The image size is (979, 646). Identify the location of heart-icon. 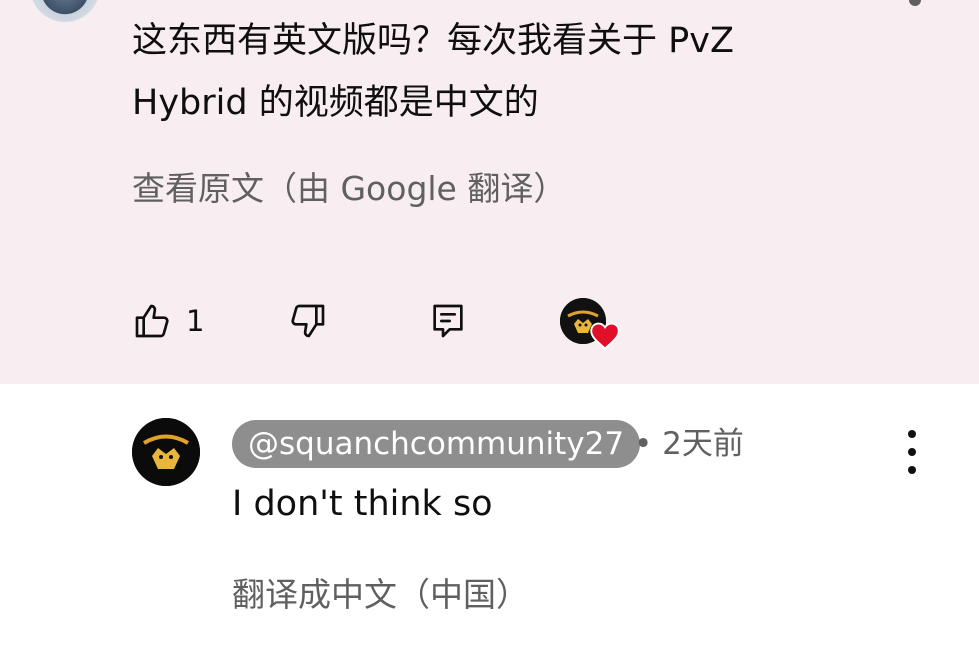
(605, 336).